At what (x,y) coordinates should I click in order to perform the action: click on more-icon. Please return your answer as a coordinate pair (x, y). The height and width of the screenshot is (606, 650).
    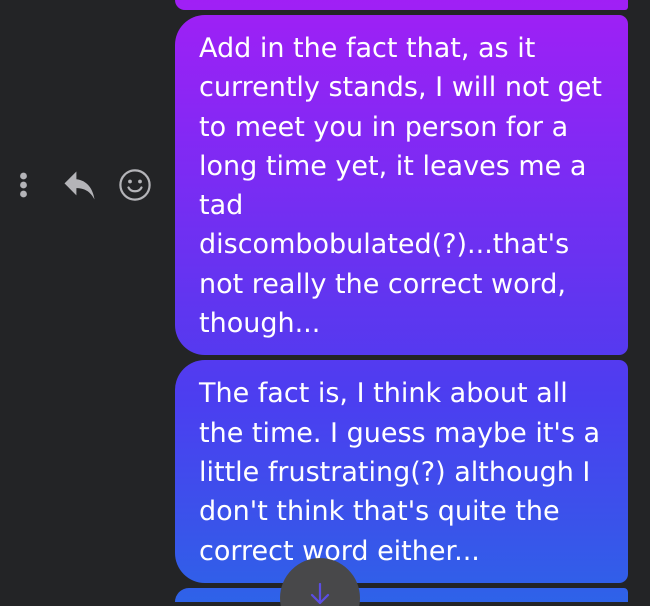
    Looking at the image, I should click on (23, 185).